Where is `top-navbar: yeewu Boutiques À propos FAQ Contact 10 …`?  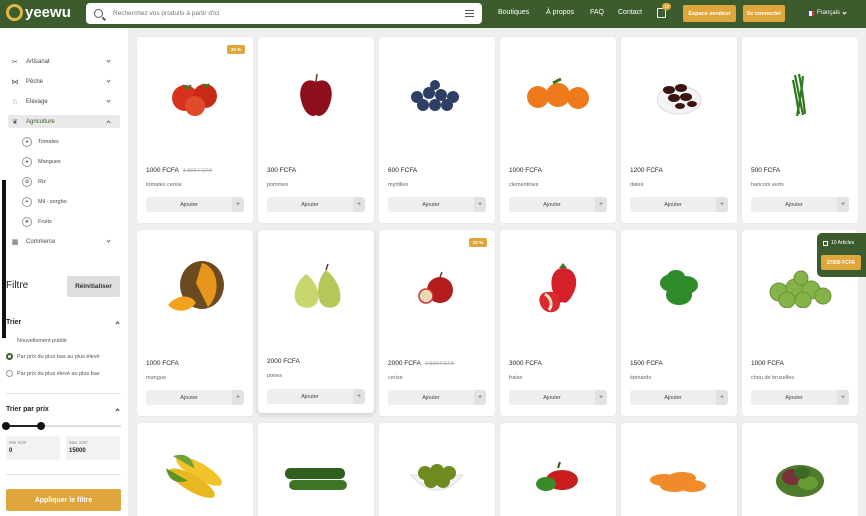 top-navbar: yeewu Boutiques À propos FAQ Contact 10 … is located at coordinates (433, 14).